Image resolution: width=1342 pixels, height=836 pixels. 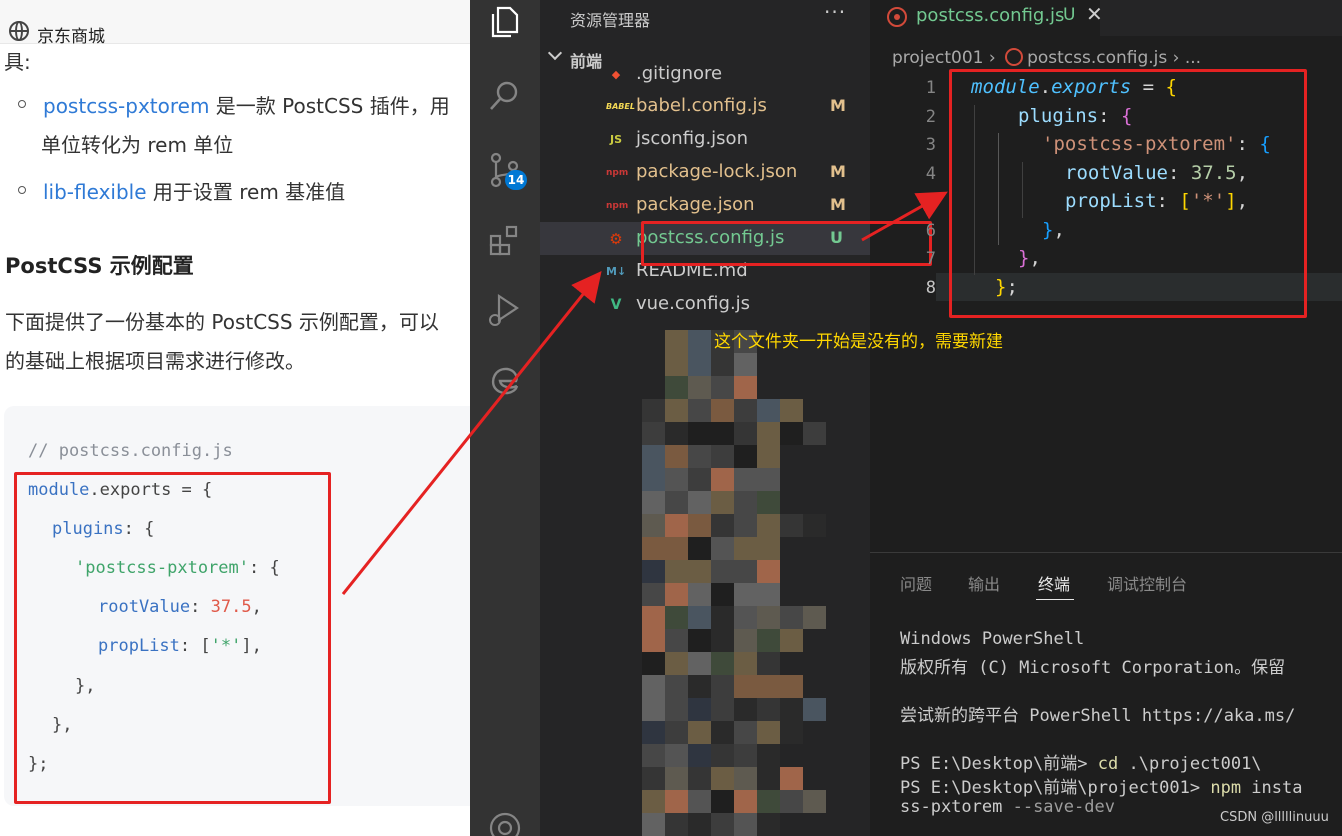 What do you see at coordinates (705, 139) in the screenshot?
I see `file-row-jsconfig: JS jsconfig.json` at bounding box center [705, 139].